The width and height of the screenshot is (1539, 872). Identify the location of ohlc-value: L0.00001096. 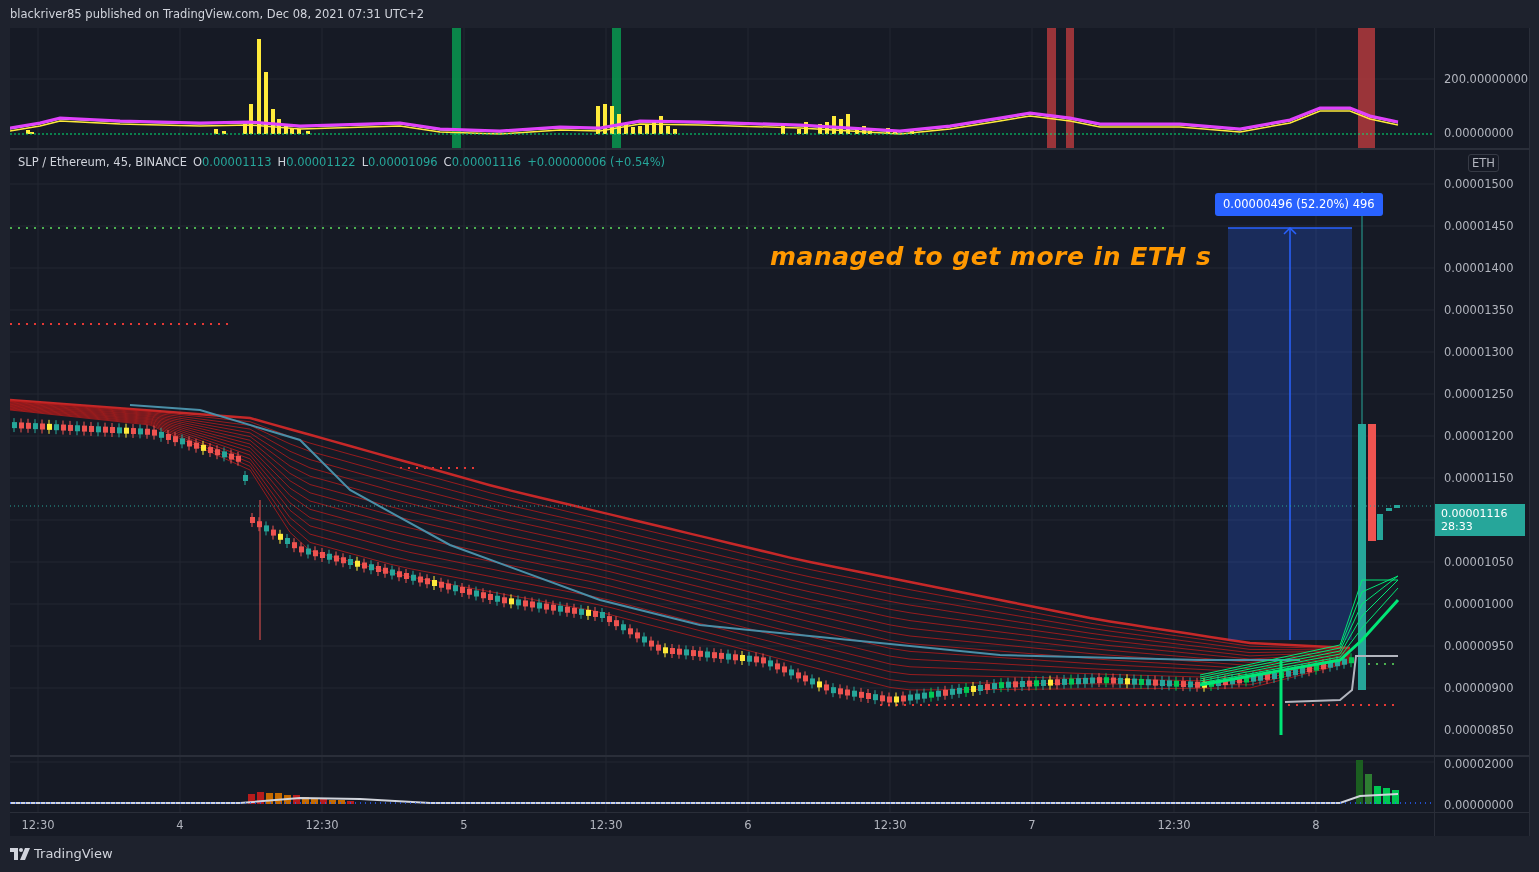
(399, 162).